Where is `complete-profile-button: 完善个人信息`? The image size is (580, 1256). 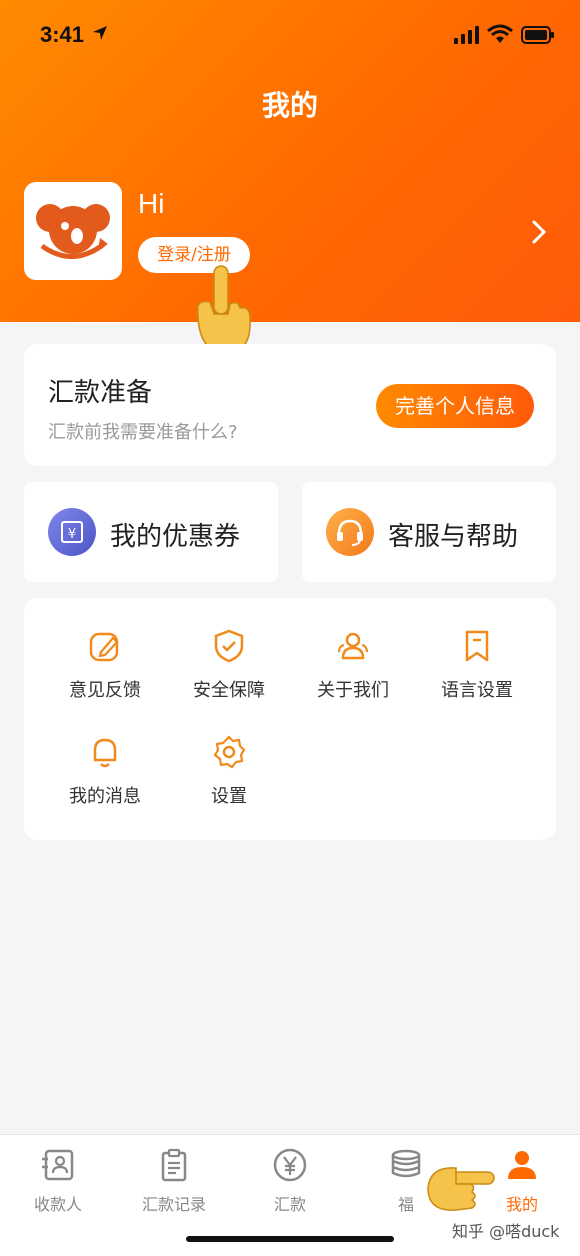 complete-profile-button: 完善个人信息 is located at coordinates (455, 406).